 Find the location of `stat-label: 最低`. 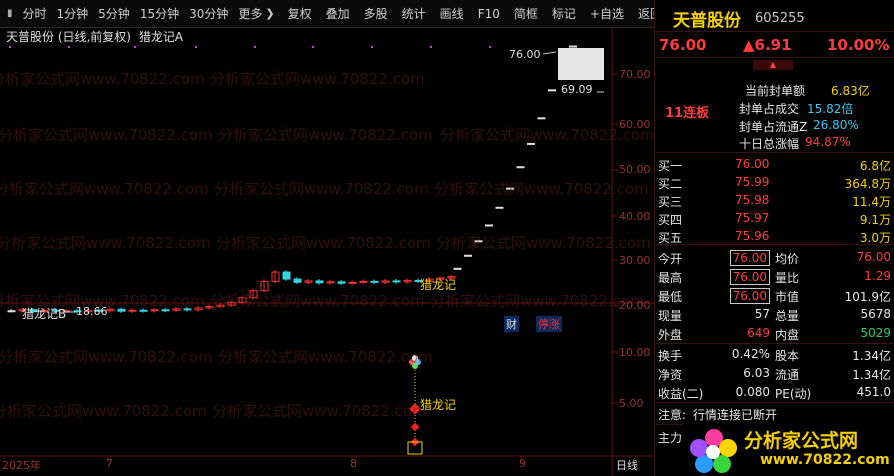

stat-label: 最低 is located at coordinates (670, 297).